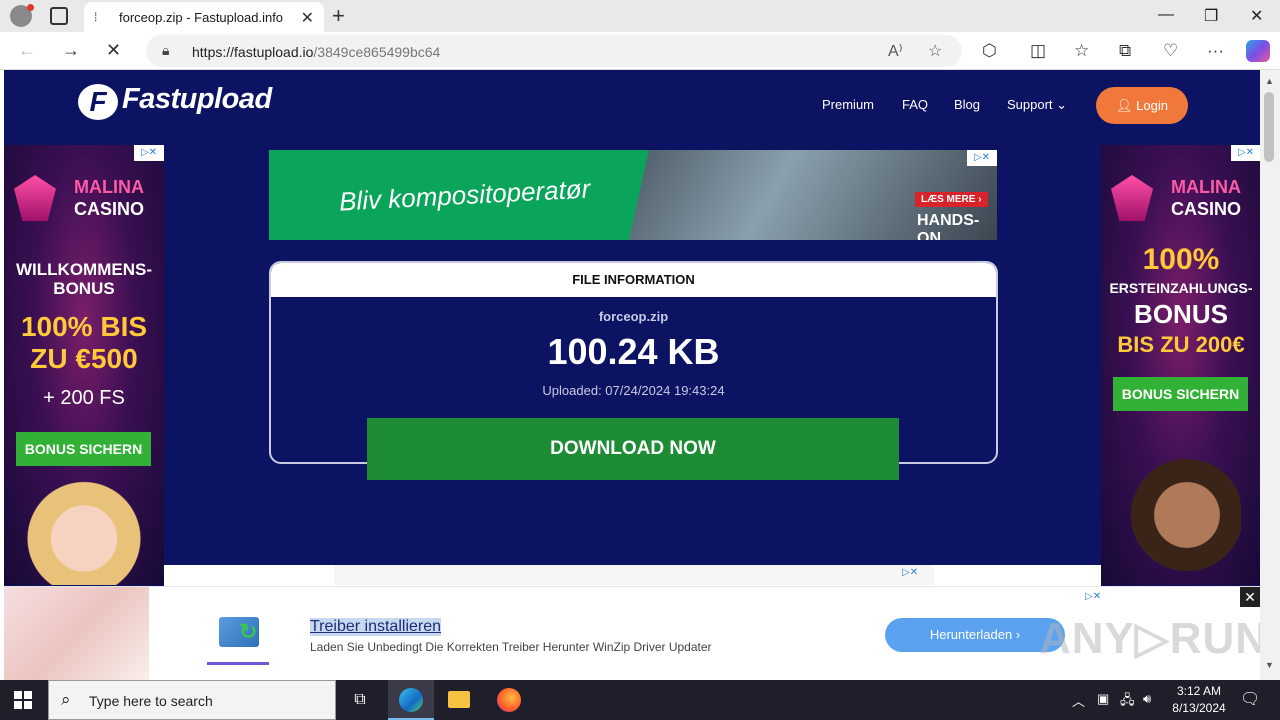 This screenshot has height=720, width=1280. Describe the element at coordinates (109, 187) in the screenshot. I see `brand-line1: MALINA` at that location.